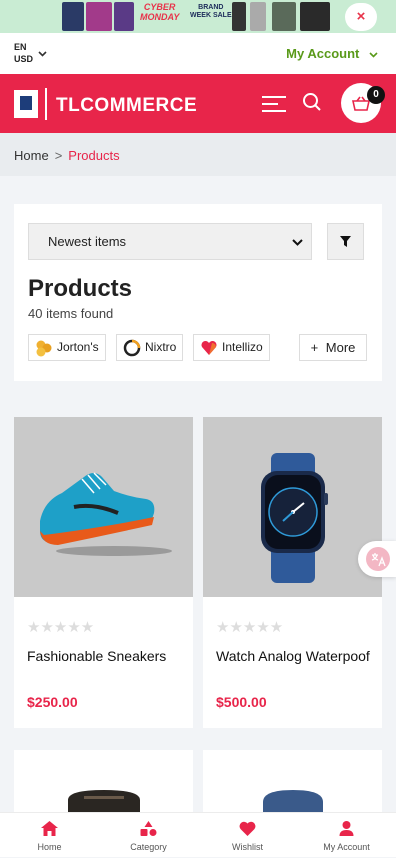 The height and width of the screenshot is (858, 396). Describe the element at coordinates (44, 348) in the screenshot. I see `jortons-logo-icon` at that location.